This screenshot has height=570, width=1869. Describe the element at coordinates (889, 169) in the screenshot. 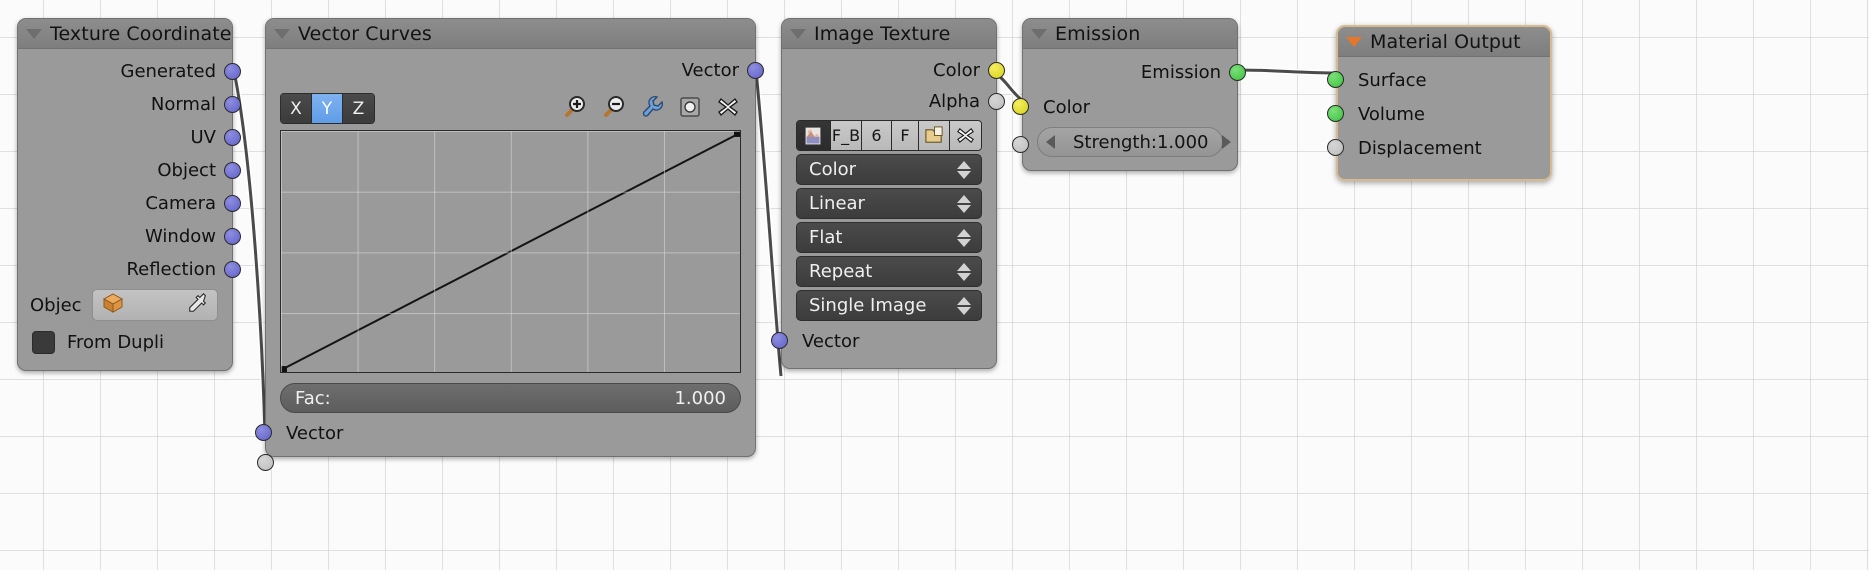

I see `dropdown-color-space: Color` at that location.